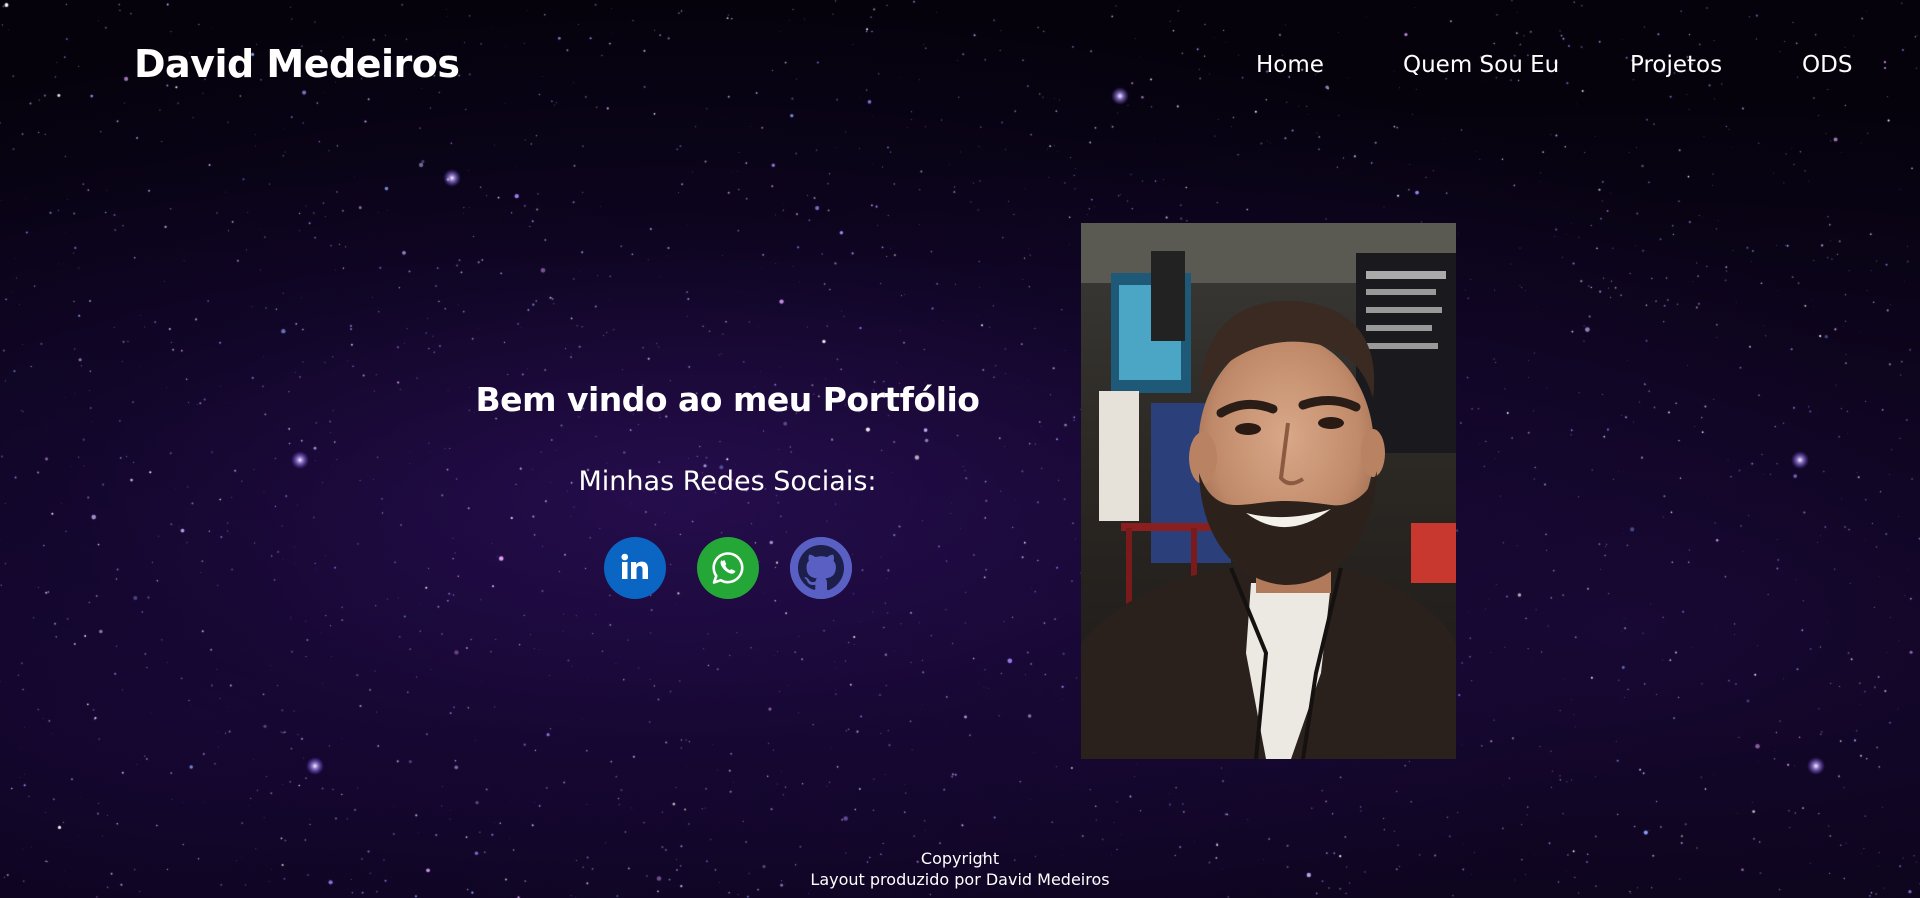 The width and height of the screenshot is (1920, 898). What do you see at coordinates (960, 858) in the screenshot?
I see `copyright-text: Copyright` at bounding box center [960, 858].